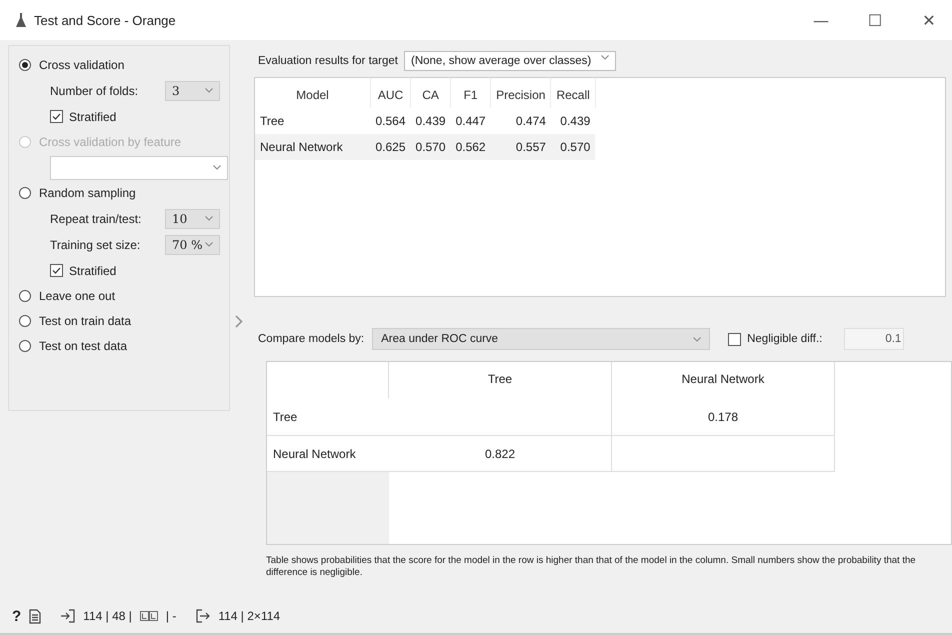 The image size is (952, 635). What do you see at coordinates (520, 93) in the screenshot?
I see `column-header: Precision` at bounding box center [520, 93].